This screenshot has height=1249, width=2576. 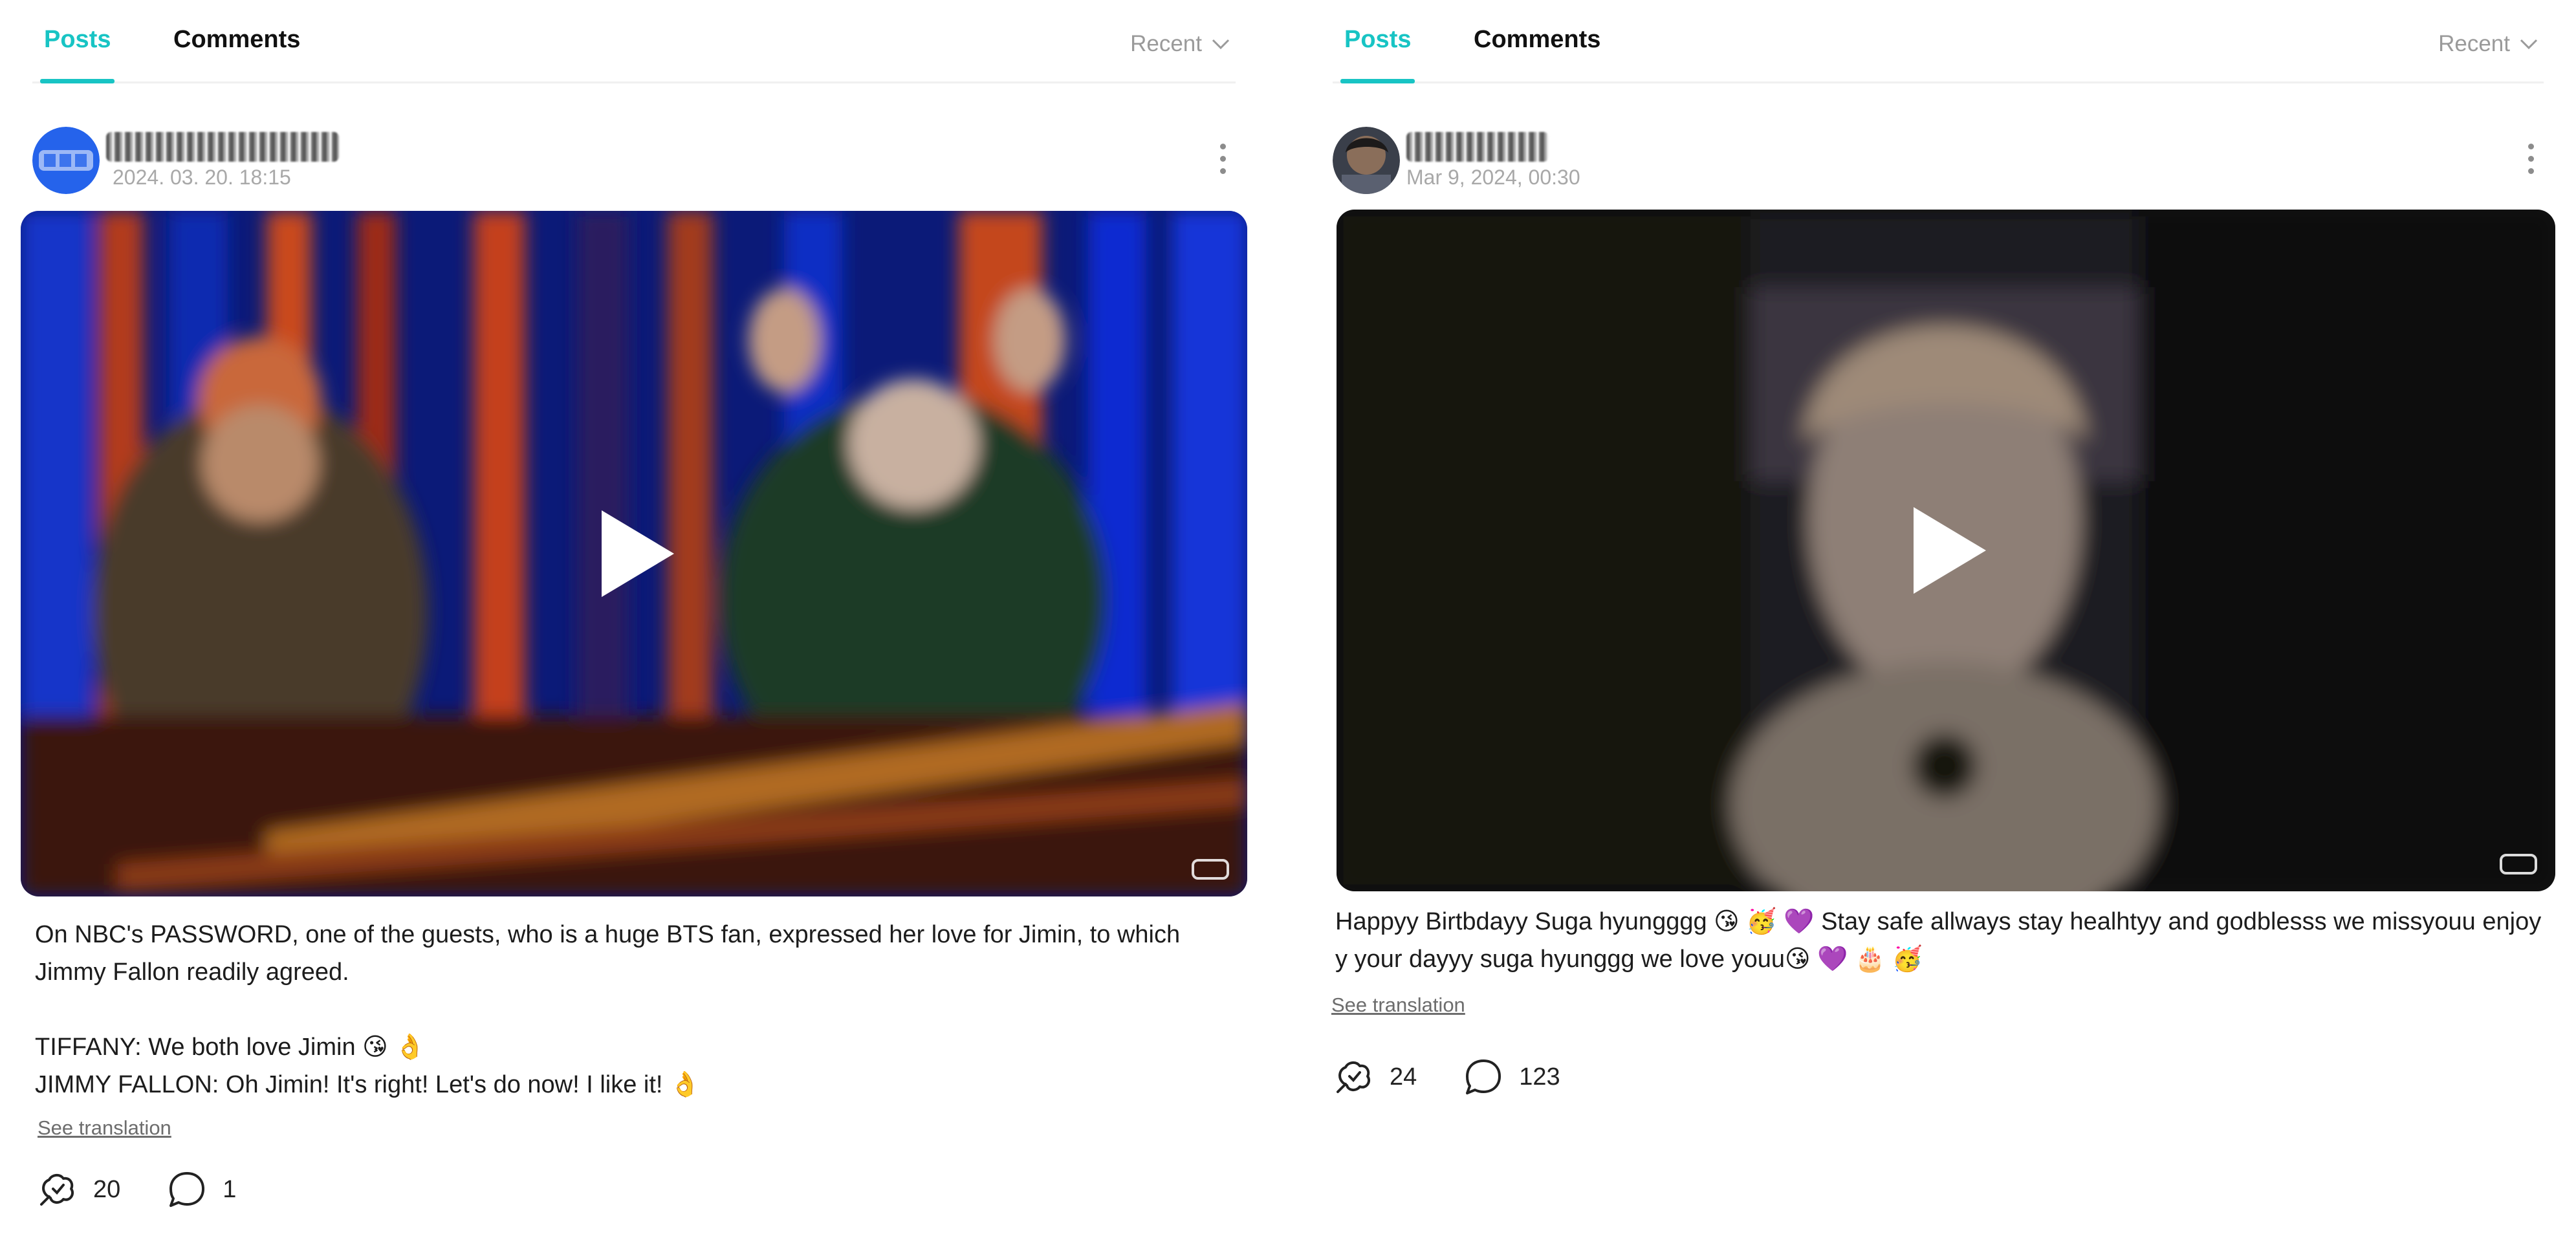 What do you see at coordinates (79, 1190) in the screenshot?
I see `like-button: 20` at bounding box center [79, 1190].